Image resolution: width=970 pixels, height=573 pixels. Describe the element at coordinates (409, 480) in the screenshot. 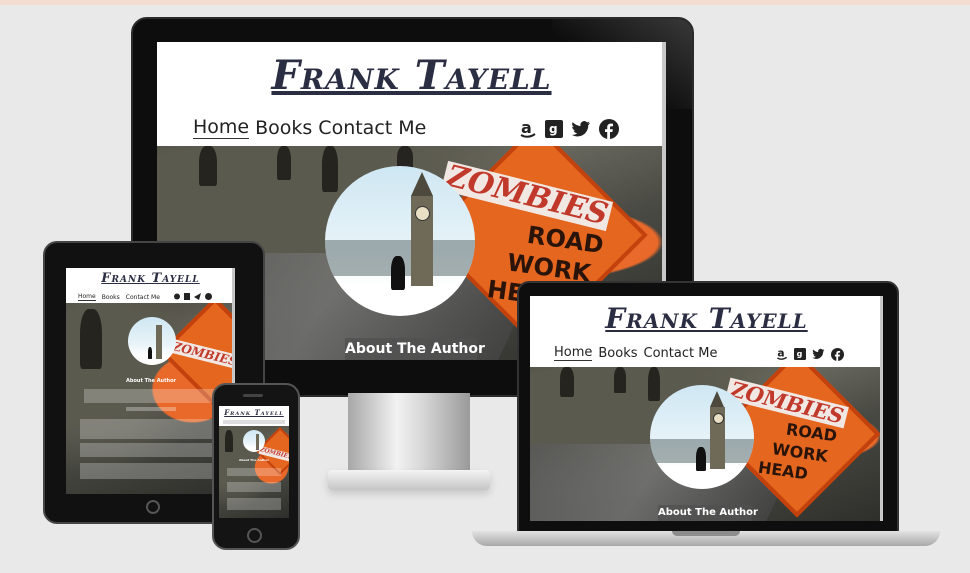

I see `monitor-base` at that location.